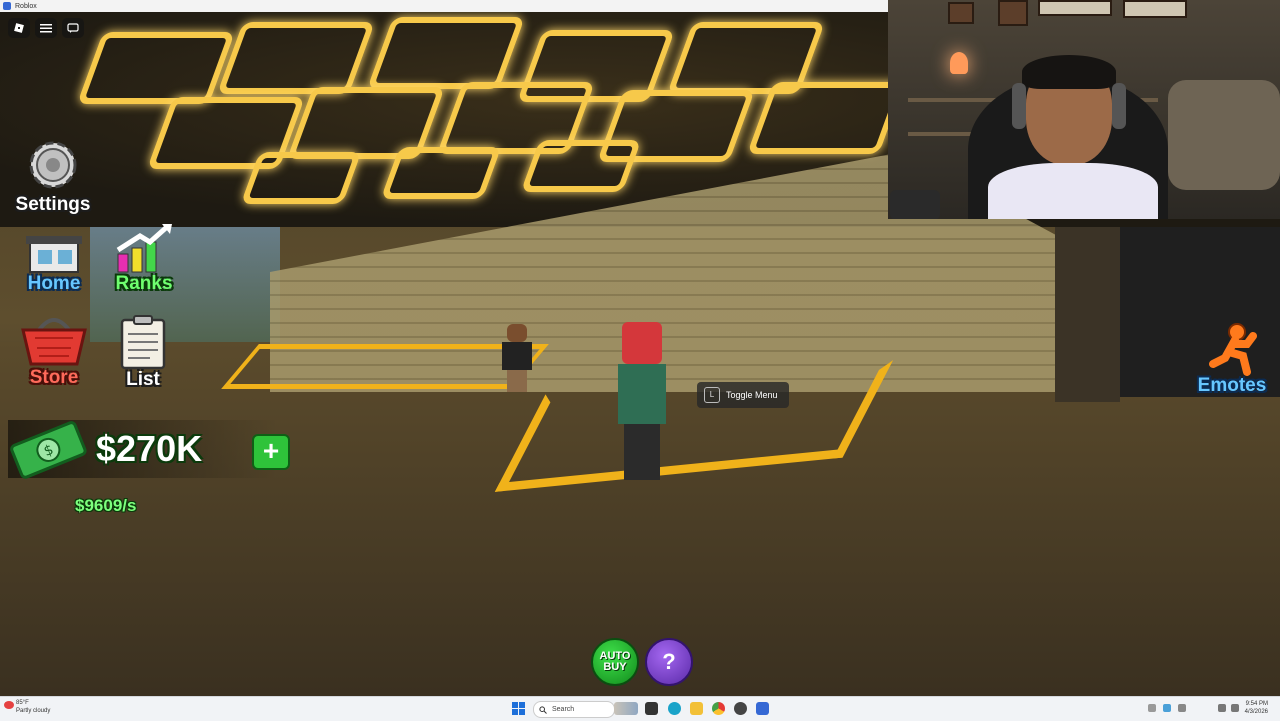 The image size is (1280, 721). I want to click on toggle-menu-key: L, so click(712, 395).